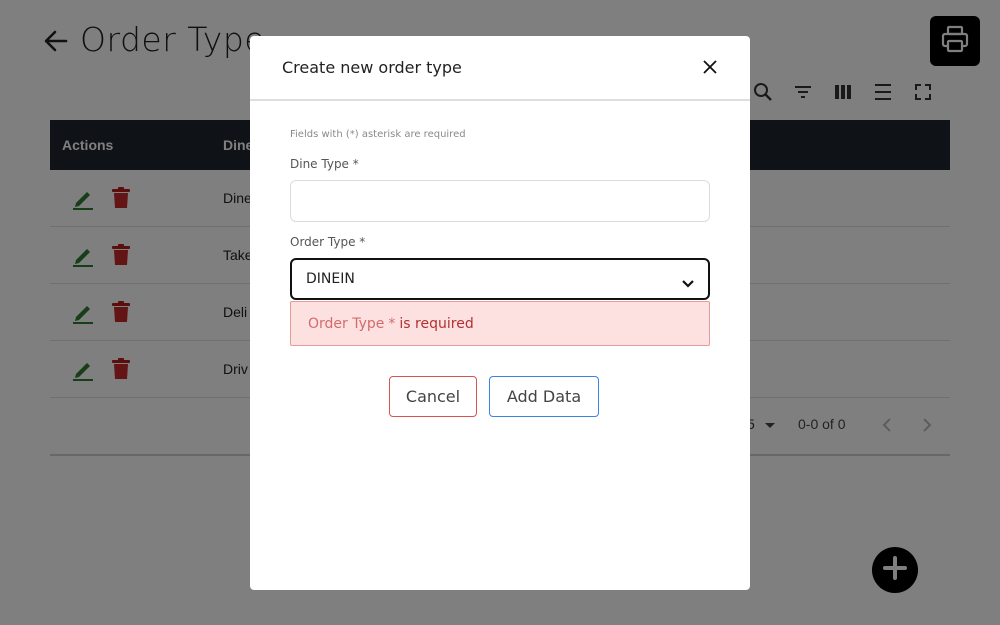 Image resolution: width=1000 pixels, height=625 pixels. What do you see at coordinates (378, 134) in the screenshot?
I see `required-fields-note: Fields with (*) asterisk are required` at bounding box center [378, 134].